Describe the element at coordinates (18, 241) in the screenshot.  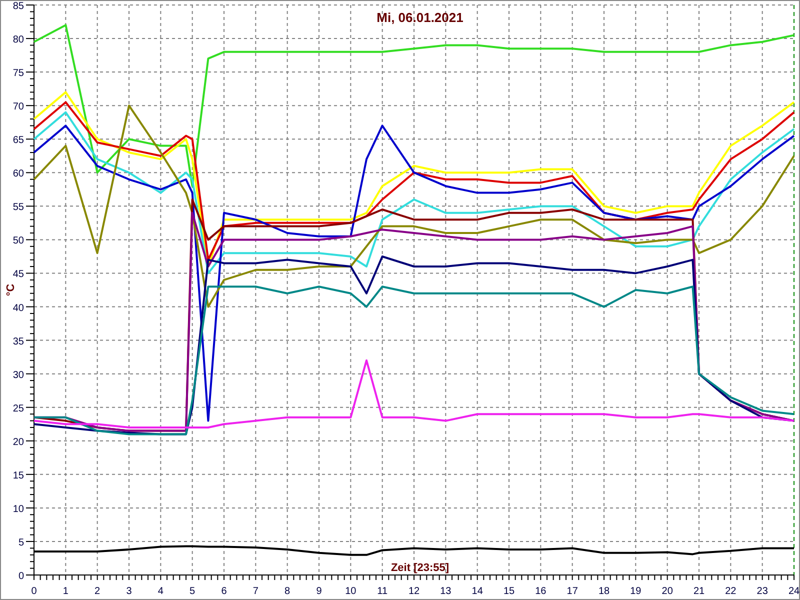
I see `y-tick-label: 50` at that location.